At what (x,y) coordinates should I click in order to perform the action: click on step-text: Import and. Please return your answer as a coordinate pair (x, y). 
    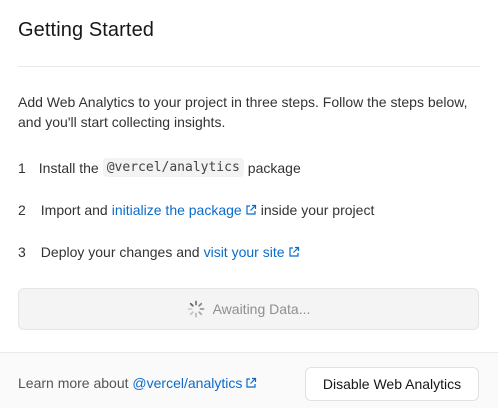
    Looking at the image, I should click on (74, 210).